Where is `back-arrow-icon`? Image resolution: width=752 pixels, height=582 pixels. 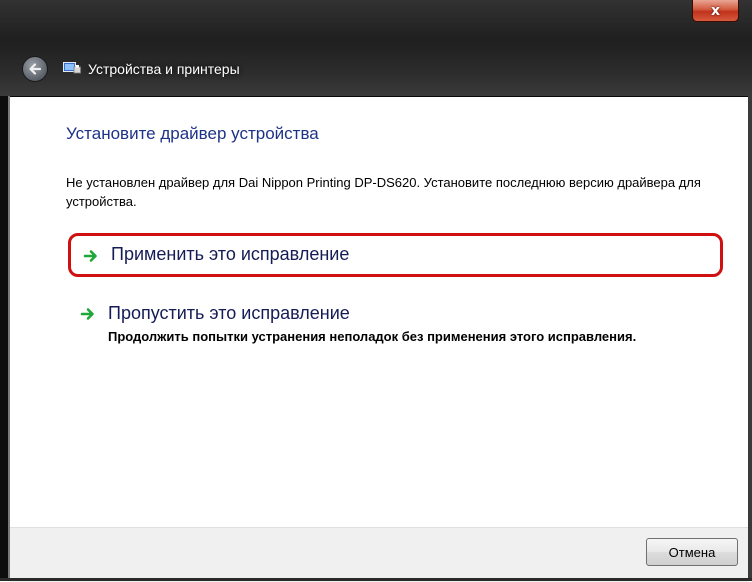
back-arrow-icon is located at coordinates (35, 69).